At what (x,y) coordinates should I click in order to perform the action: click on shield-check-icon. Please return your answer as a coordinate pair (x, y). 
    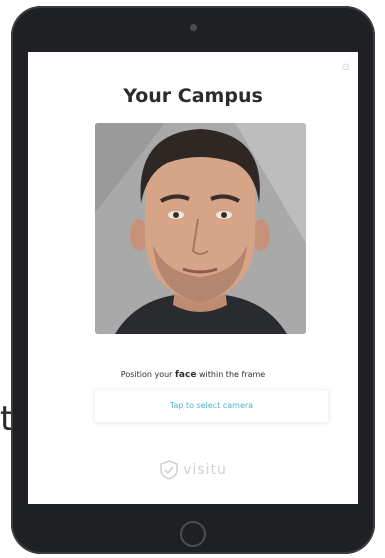
    Looking at the image, I should click on (169, 470).